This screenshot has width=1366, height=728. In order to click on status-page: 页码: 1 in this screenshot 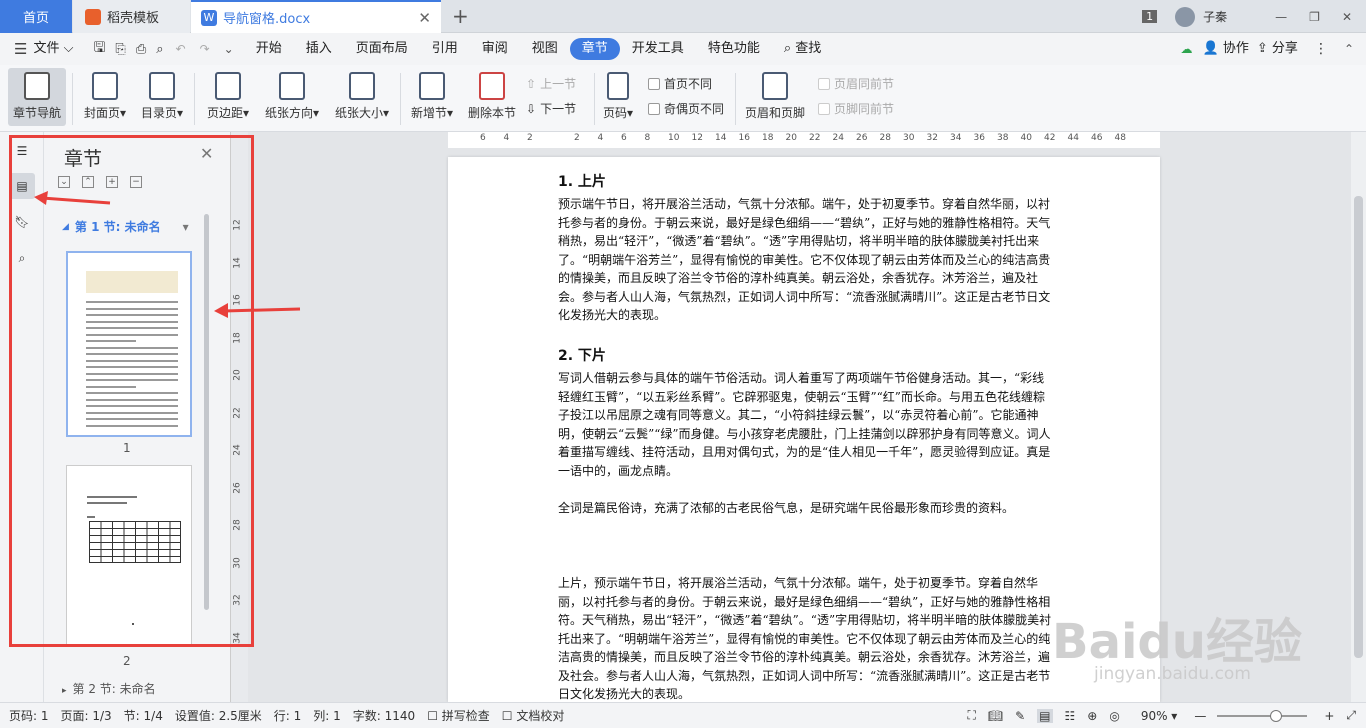, I will do `click(29, 716)`.